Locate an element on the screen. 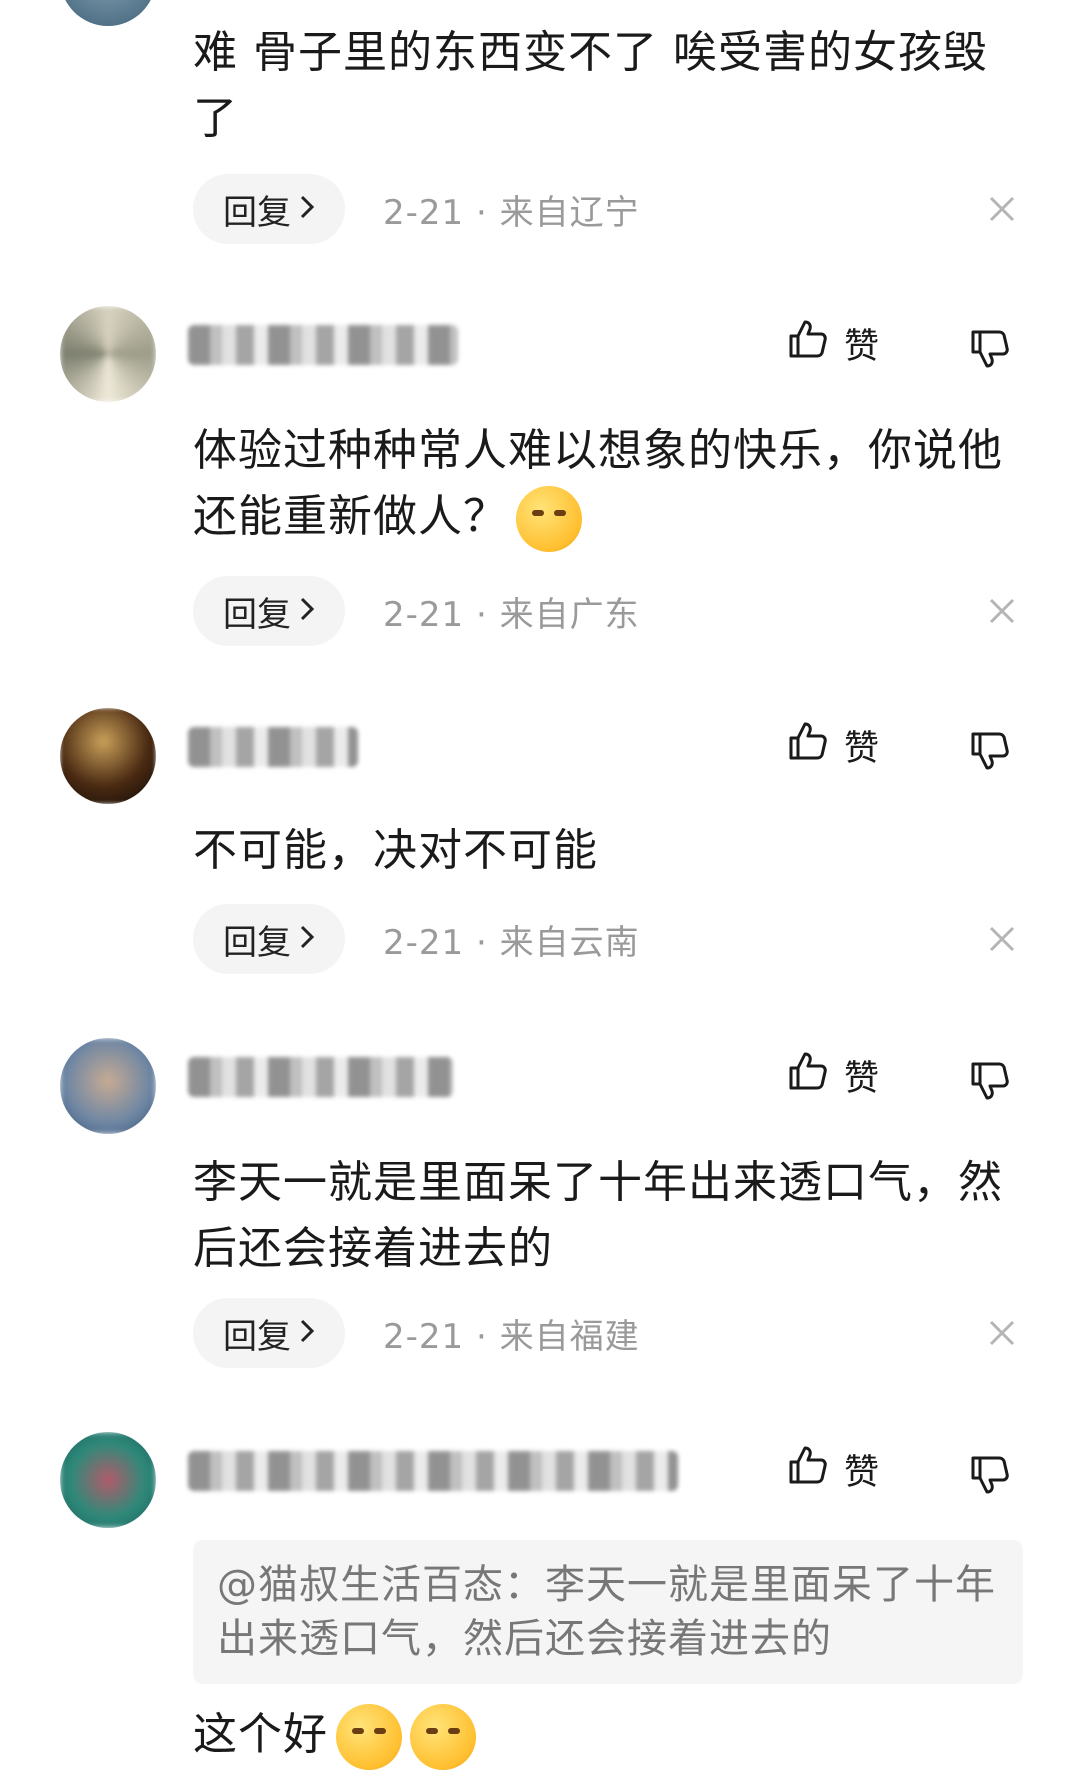 Image resolution: width=1080 pixels, height=1789 pixels. comment-text-content: 这个好 is located at coordinates (260, 1734).